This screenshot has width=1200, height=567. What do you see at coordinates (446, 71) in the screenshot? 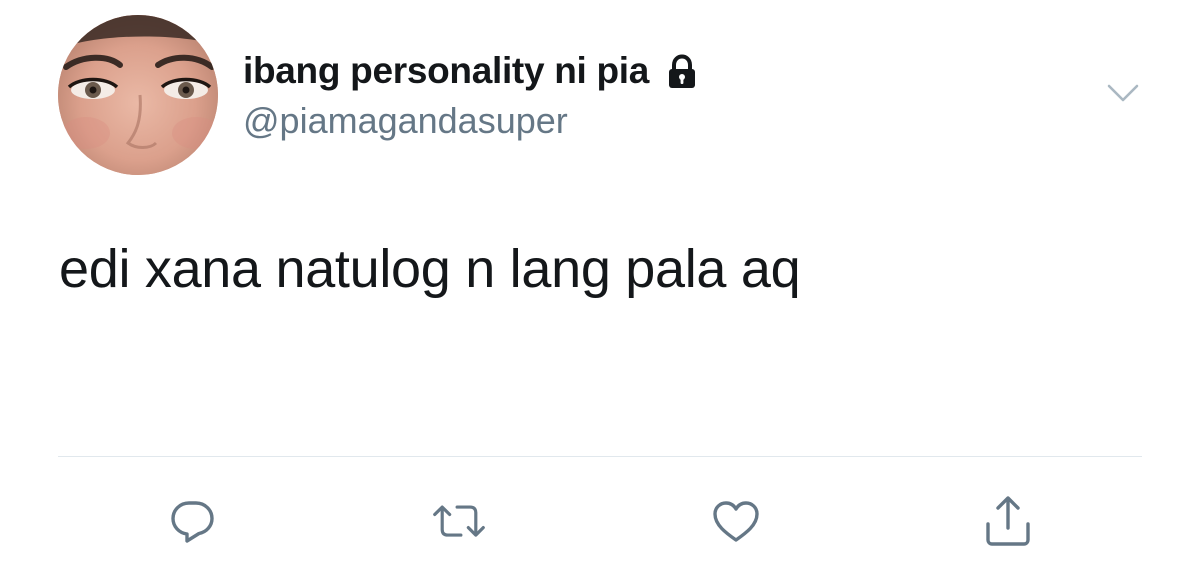
I see `display-name: ibang personality ni pia` at bounding box center [446, 71].